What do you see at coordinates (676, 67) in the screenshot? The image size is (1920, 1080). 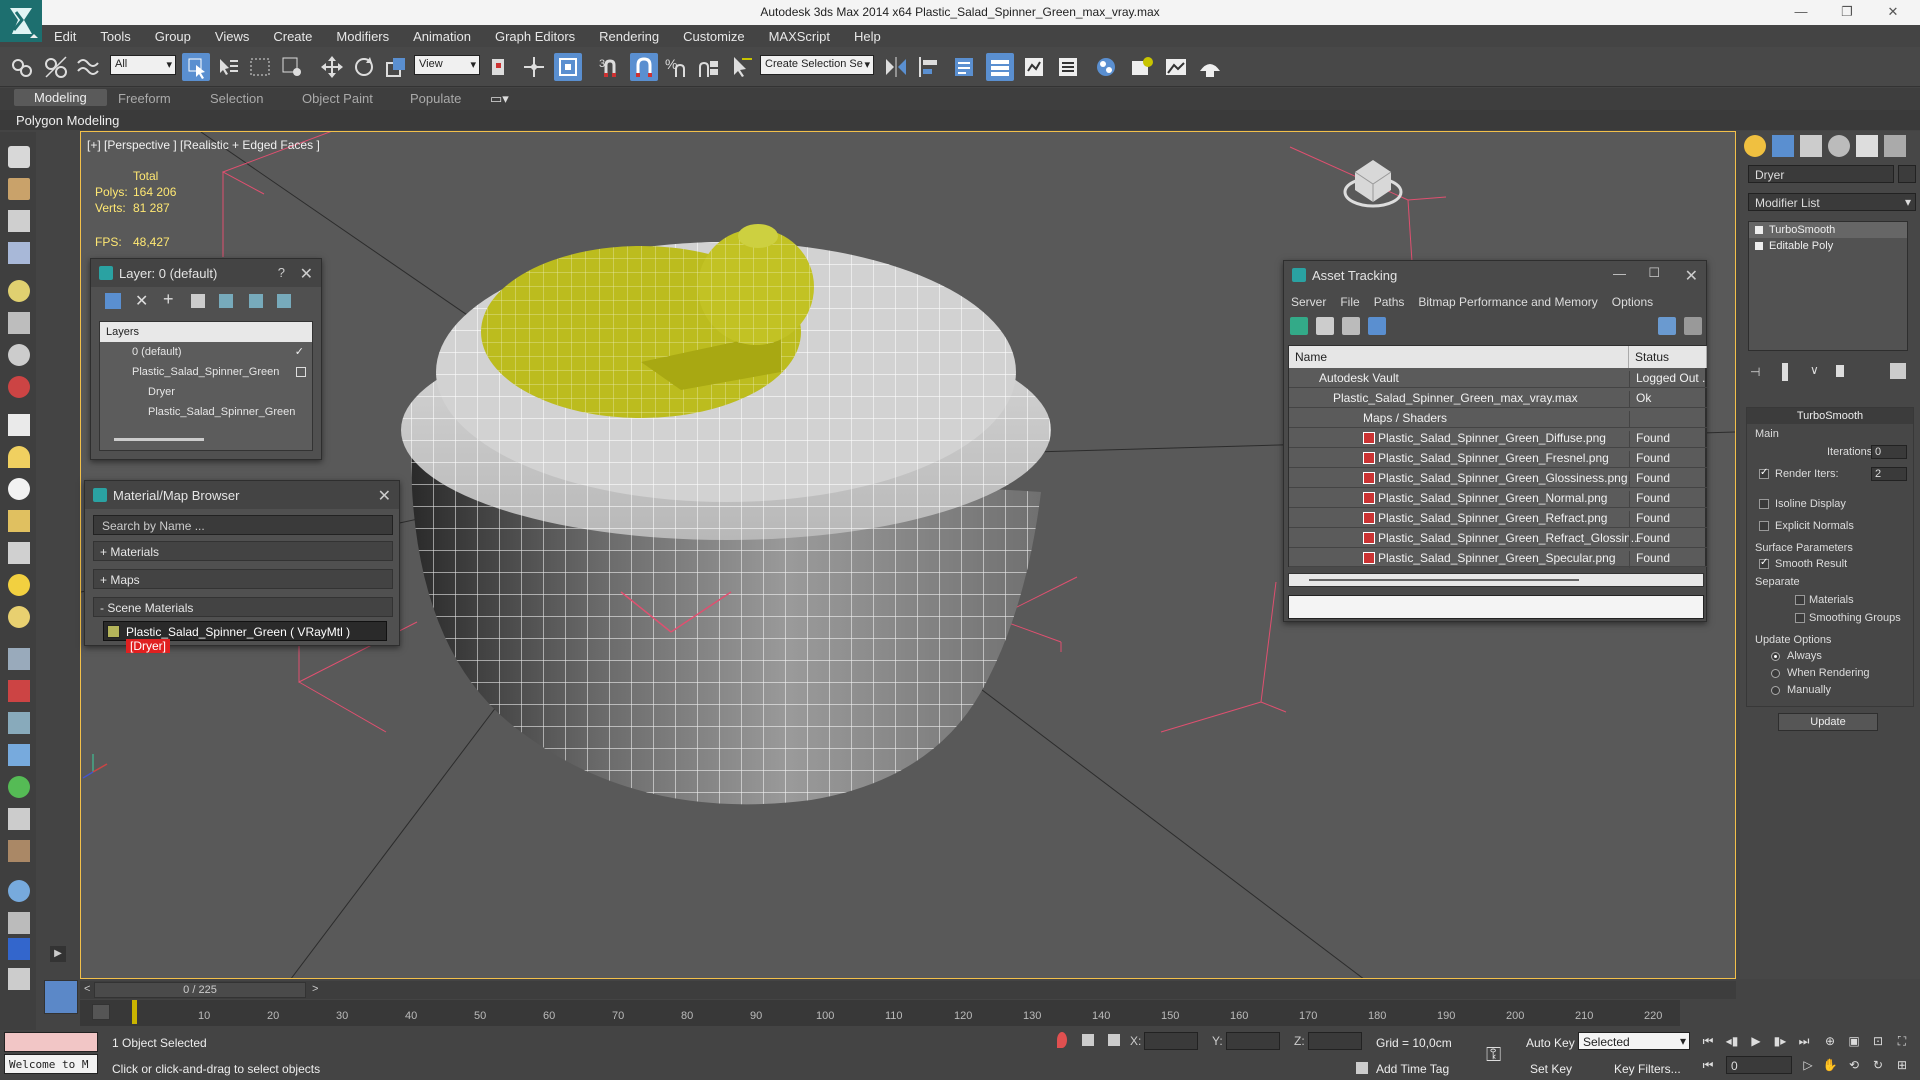 I see `percent-snap-icon: %` at bounding box center [676, 67].